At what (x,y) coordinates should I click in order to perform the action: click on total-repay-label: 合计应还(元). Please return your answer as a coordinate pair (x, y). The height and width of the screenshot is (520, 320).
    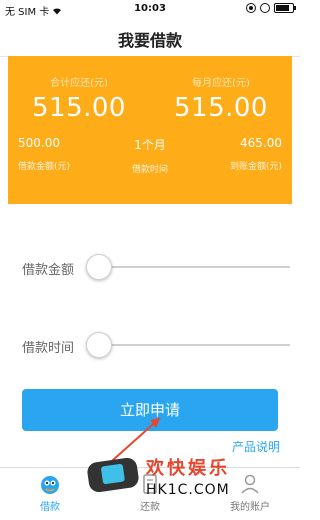
    Looking at the image, I should click on (79, 83).